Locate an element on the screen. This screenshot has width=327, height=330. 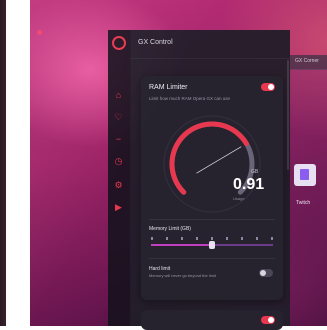
next-card is located at coordinates (212, 320).